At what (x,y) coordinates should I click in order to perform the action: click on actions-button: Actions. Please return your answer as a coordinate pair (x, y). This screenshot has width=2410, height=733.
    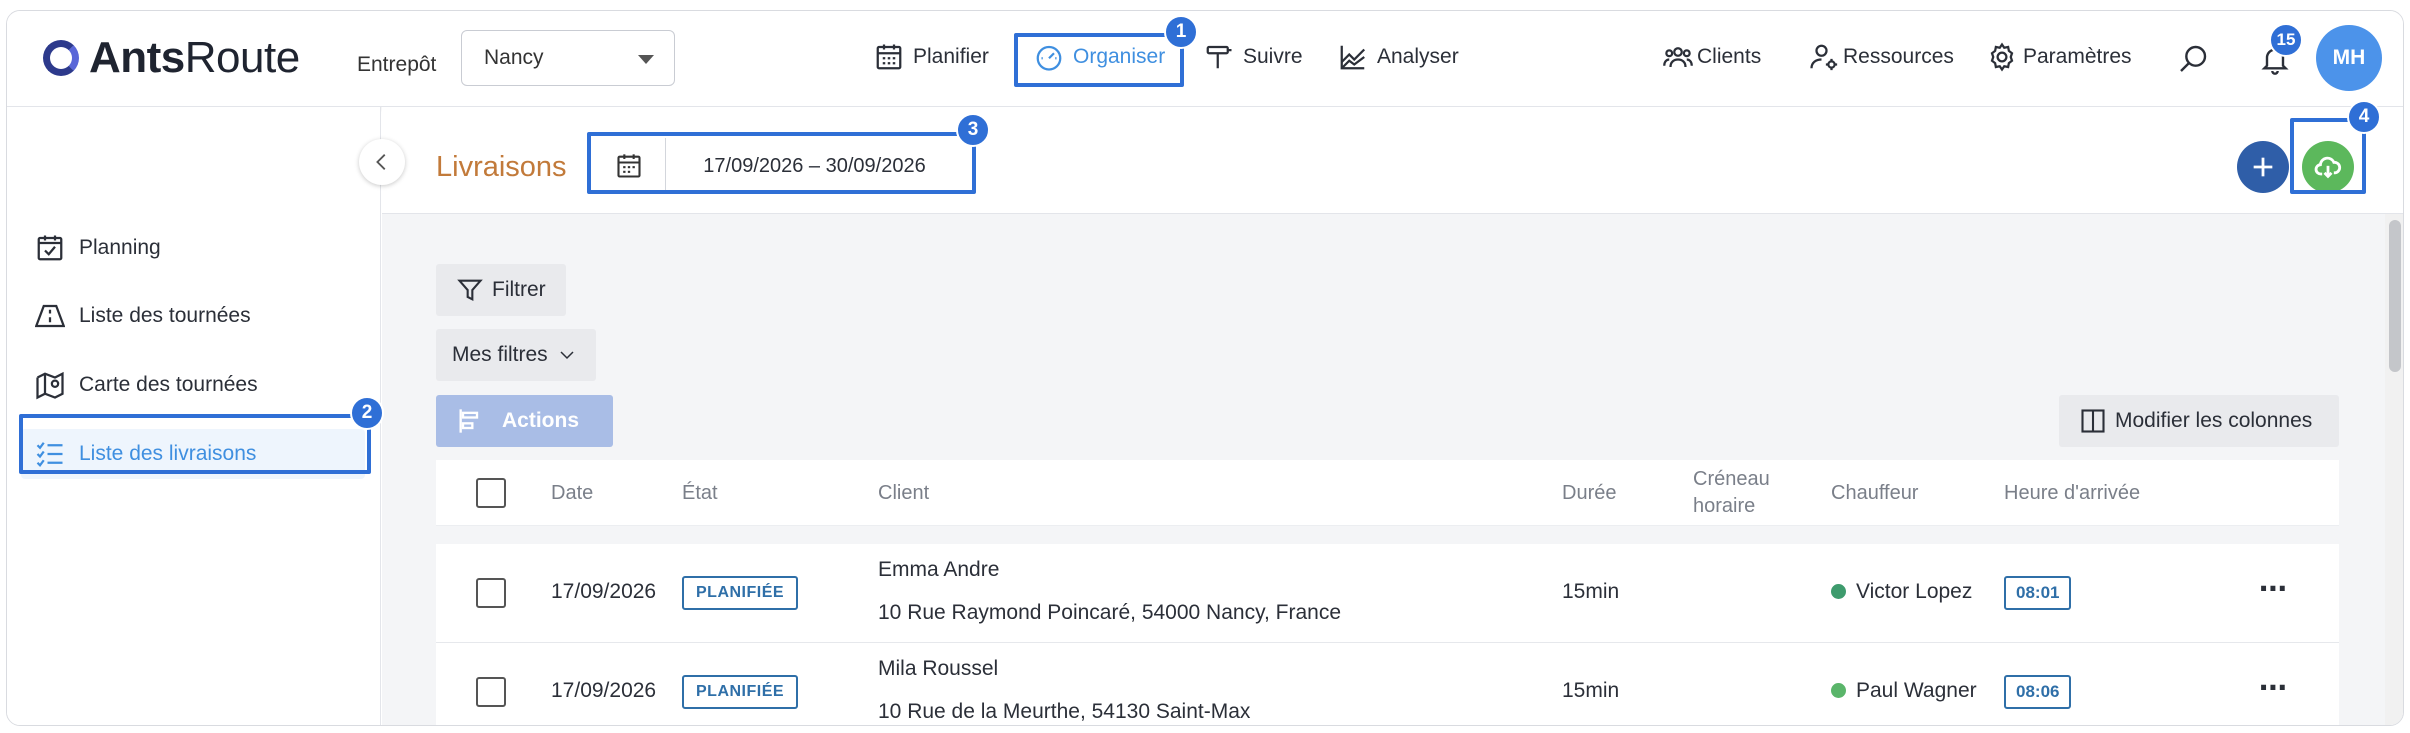
    Looking at the image, I should click on (524, 421).